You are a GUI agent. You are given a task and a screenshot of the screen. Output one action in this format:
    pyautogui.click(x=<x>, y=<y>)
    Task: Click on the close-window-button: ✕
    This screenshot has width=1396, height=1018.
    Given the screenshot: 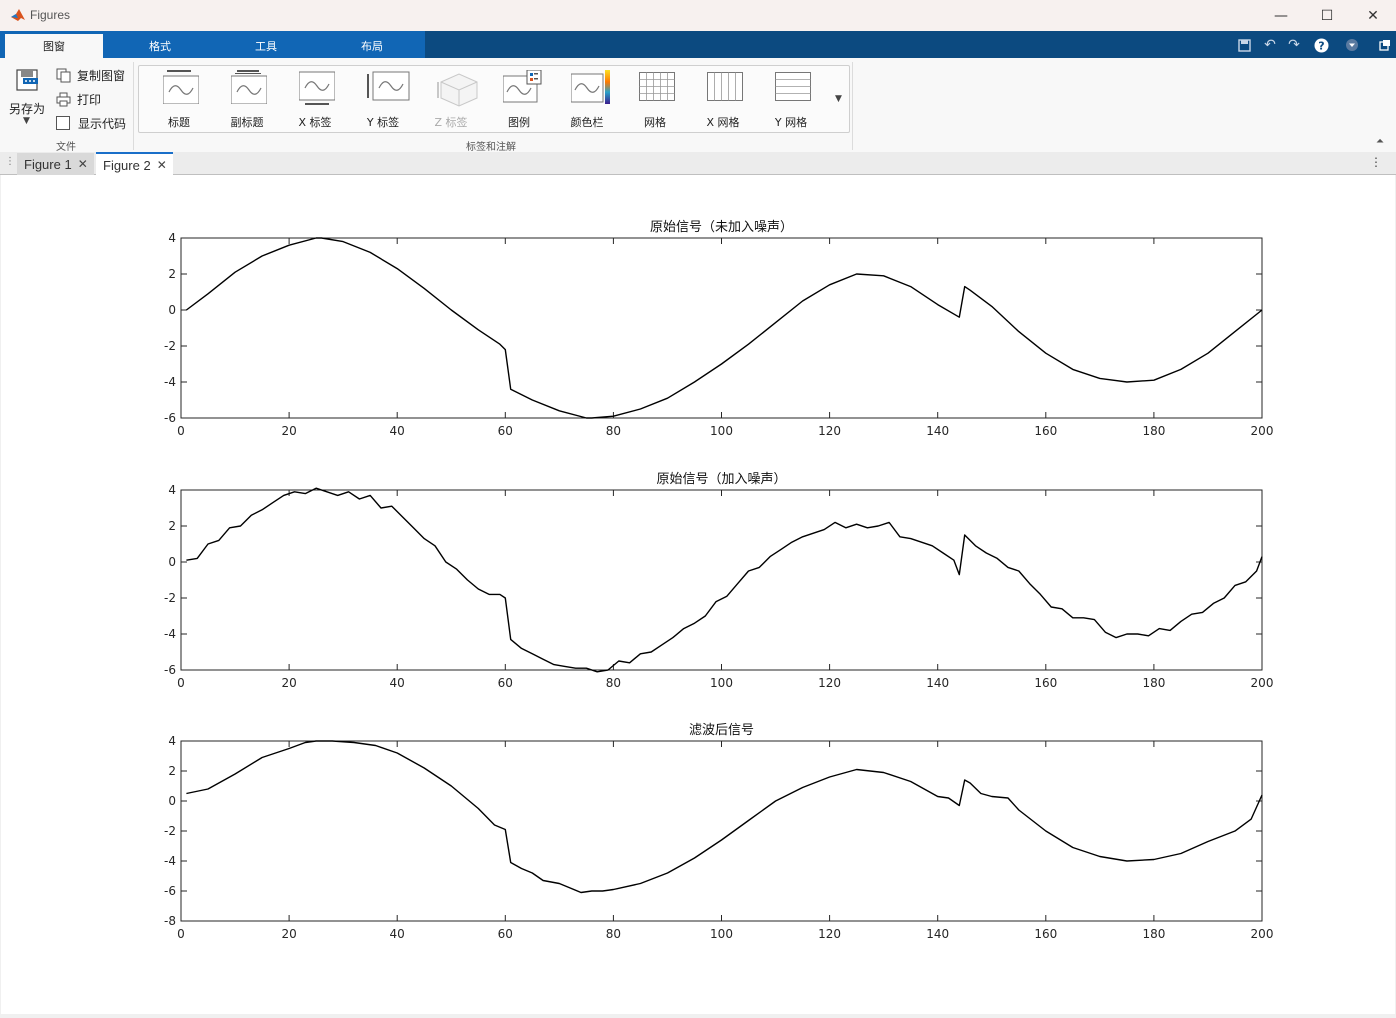 What is the action you would take?
    pyautogui.click(x=1373, y=15)
    